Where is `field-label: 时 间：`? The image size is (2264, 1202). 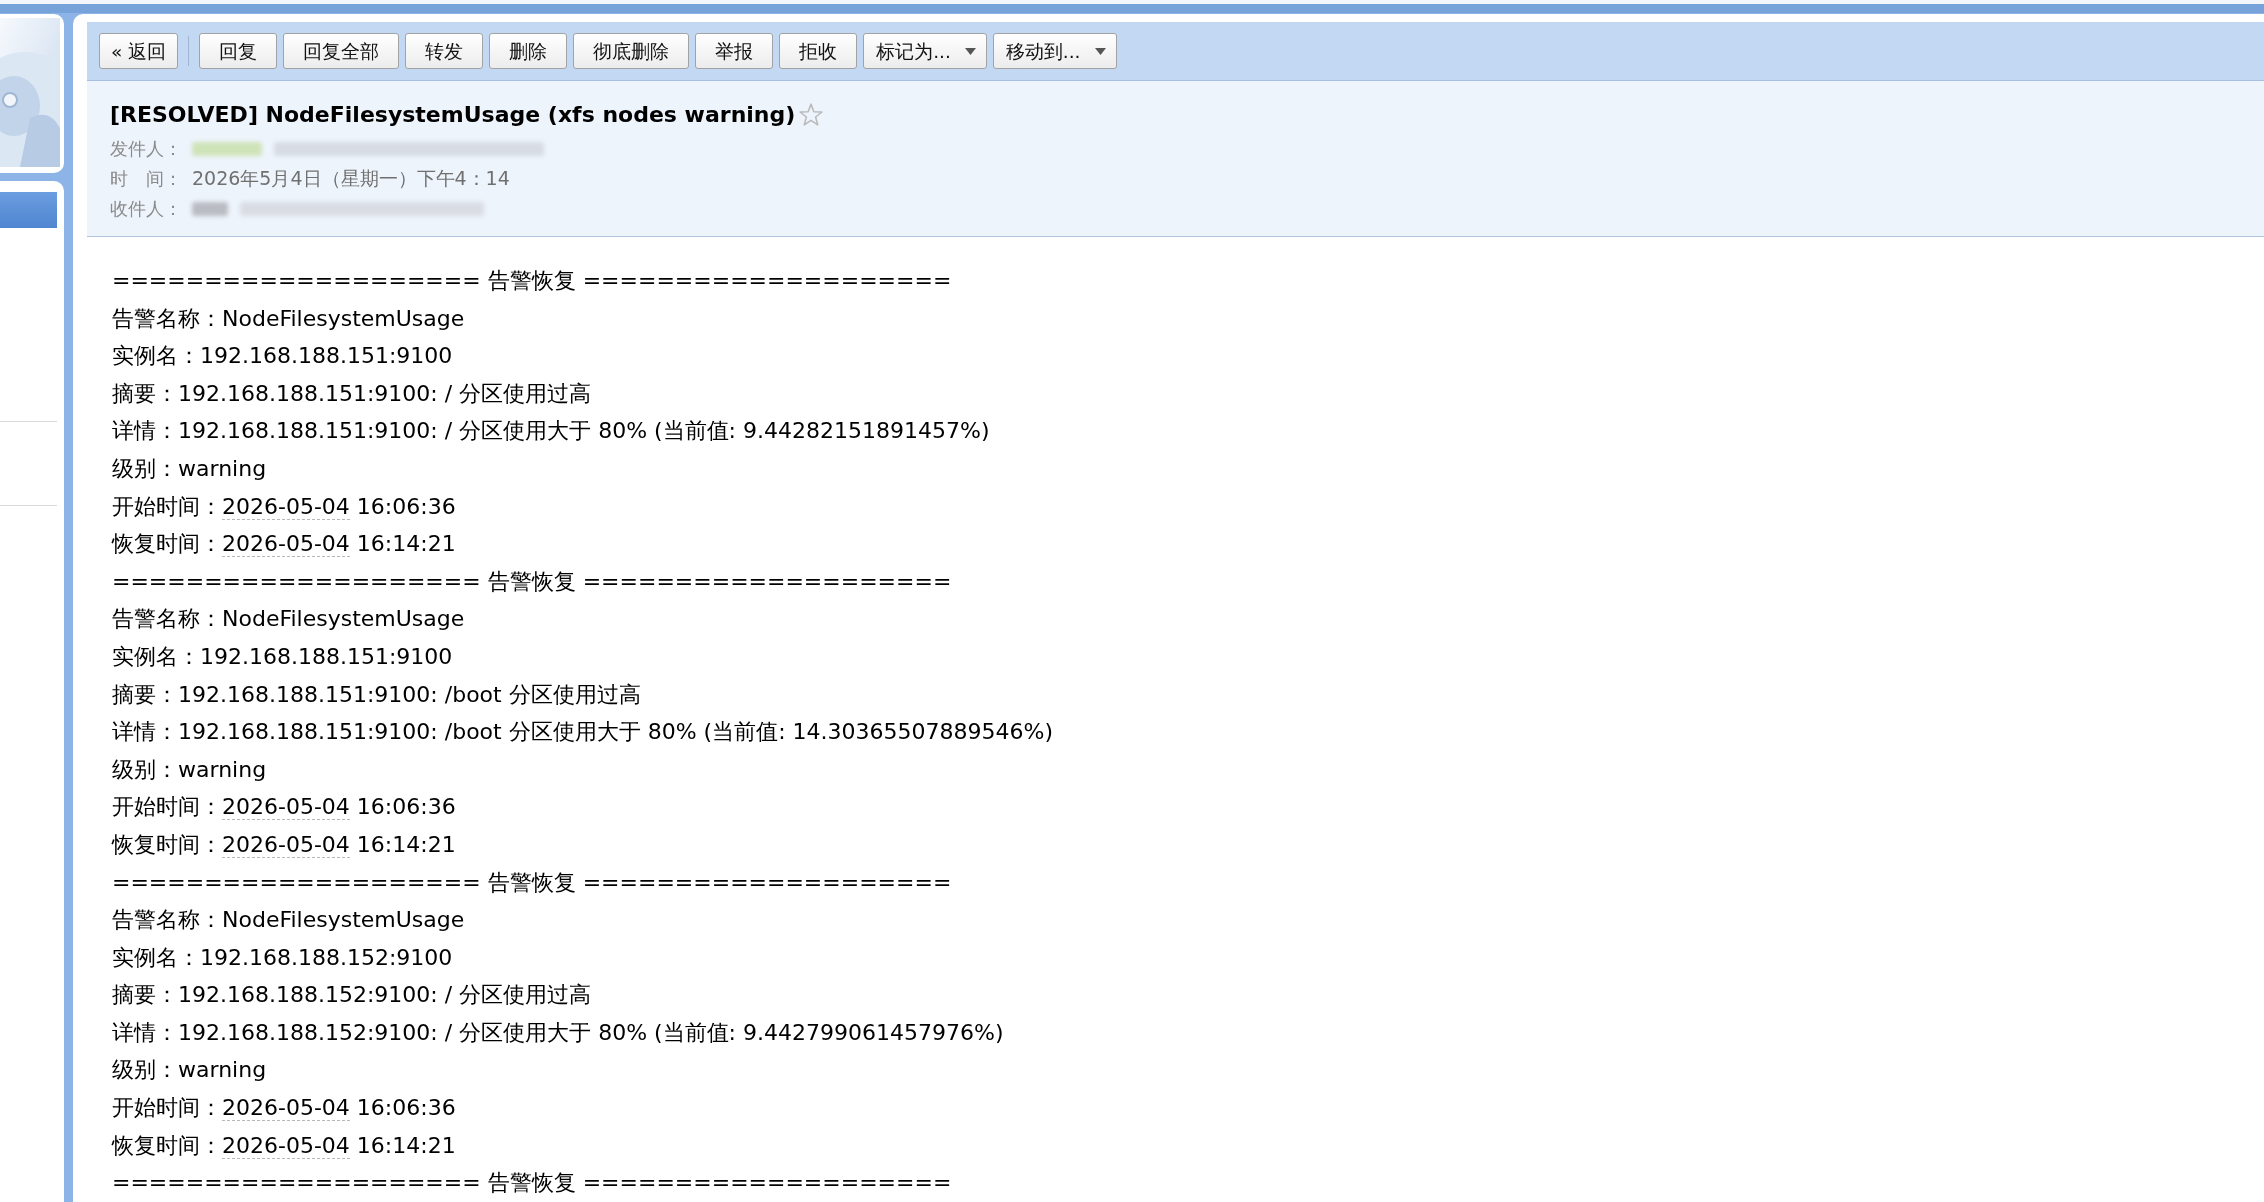 field-label: 时 间： is located at coordinates (146, 179).